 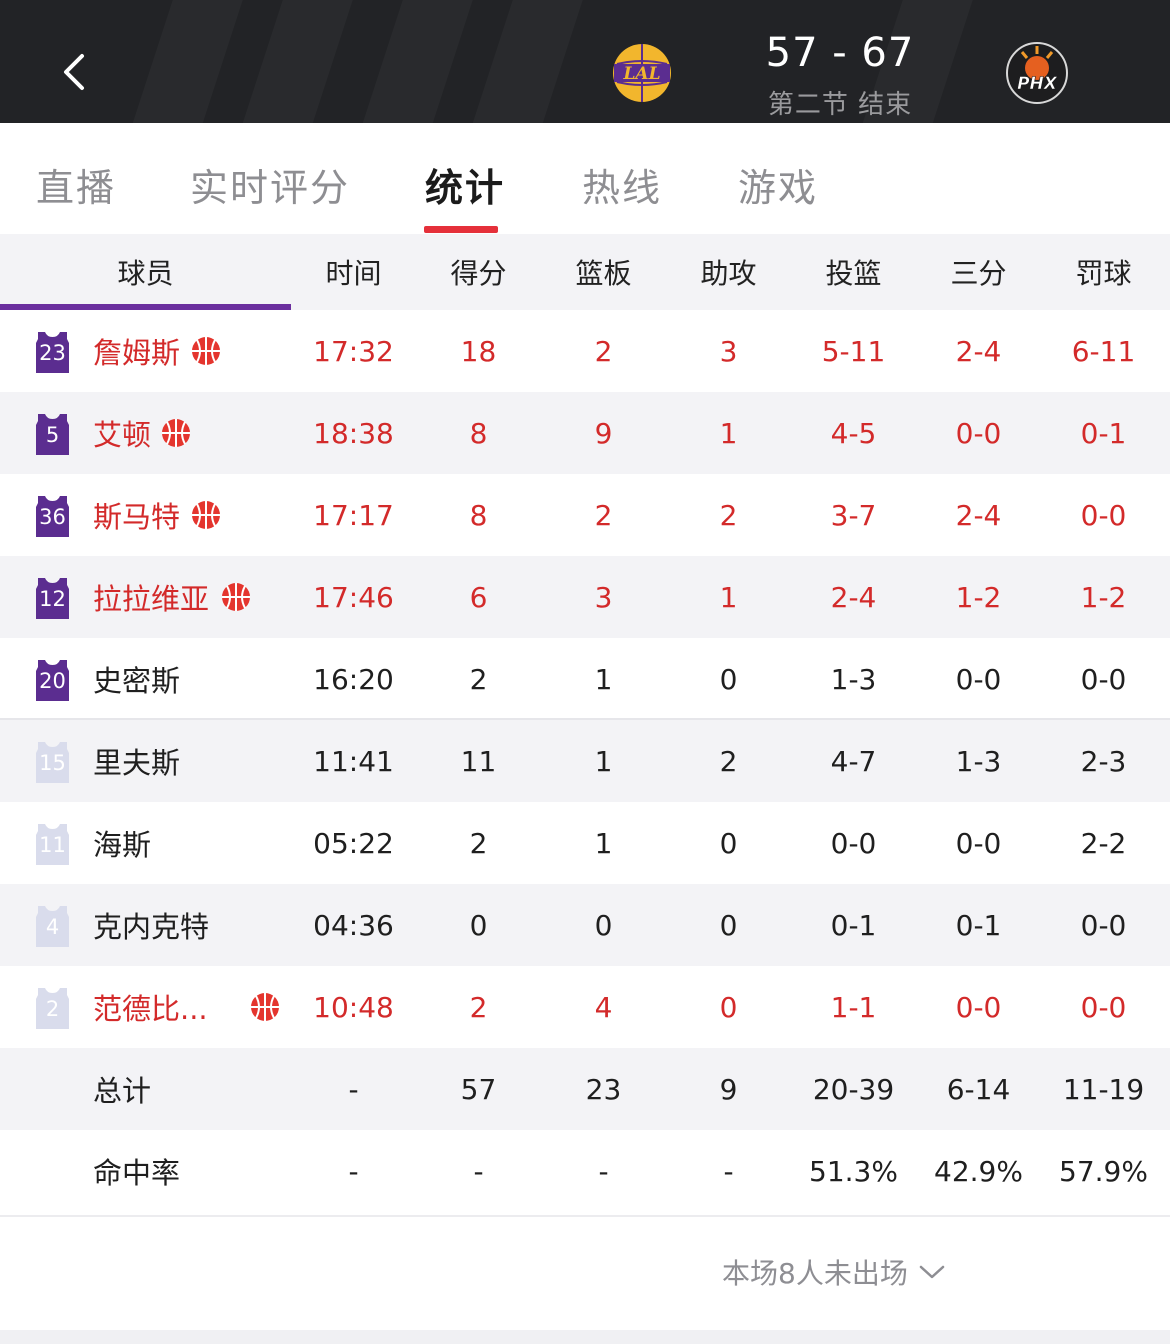 What do you see at coordinates (145, 843) in the screenshot?
I see `player-cell: 11 海斯` at bounding box center [145, 843].